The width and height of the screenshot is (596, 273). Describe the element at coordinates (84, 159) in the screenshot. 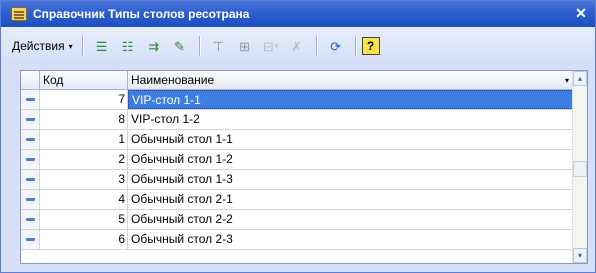

I see `code-cell: 2` at that location.